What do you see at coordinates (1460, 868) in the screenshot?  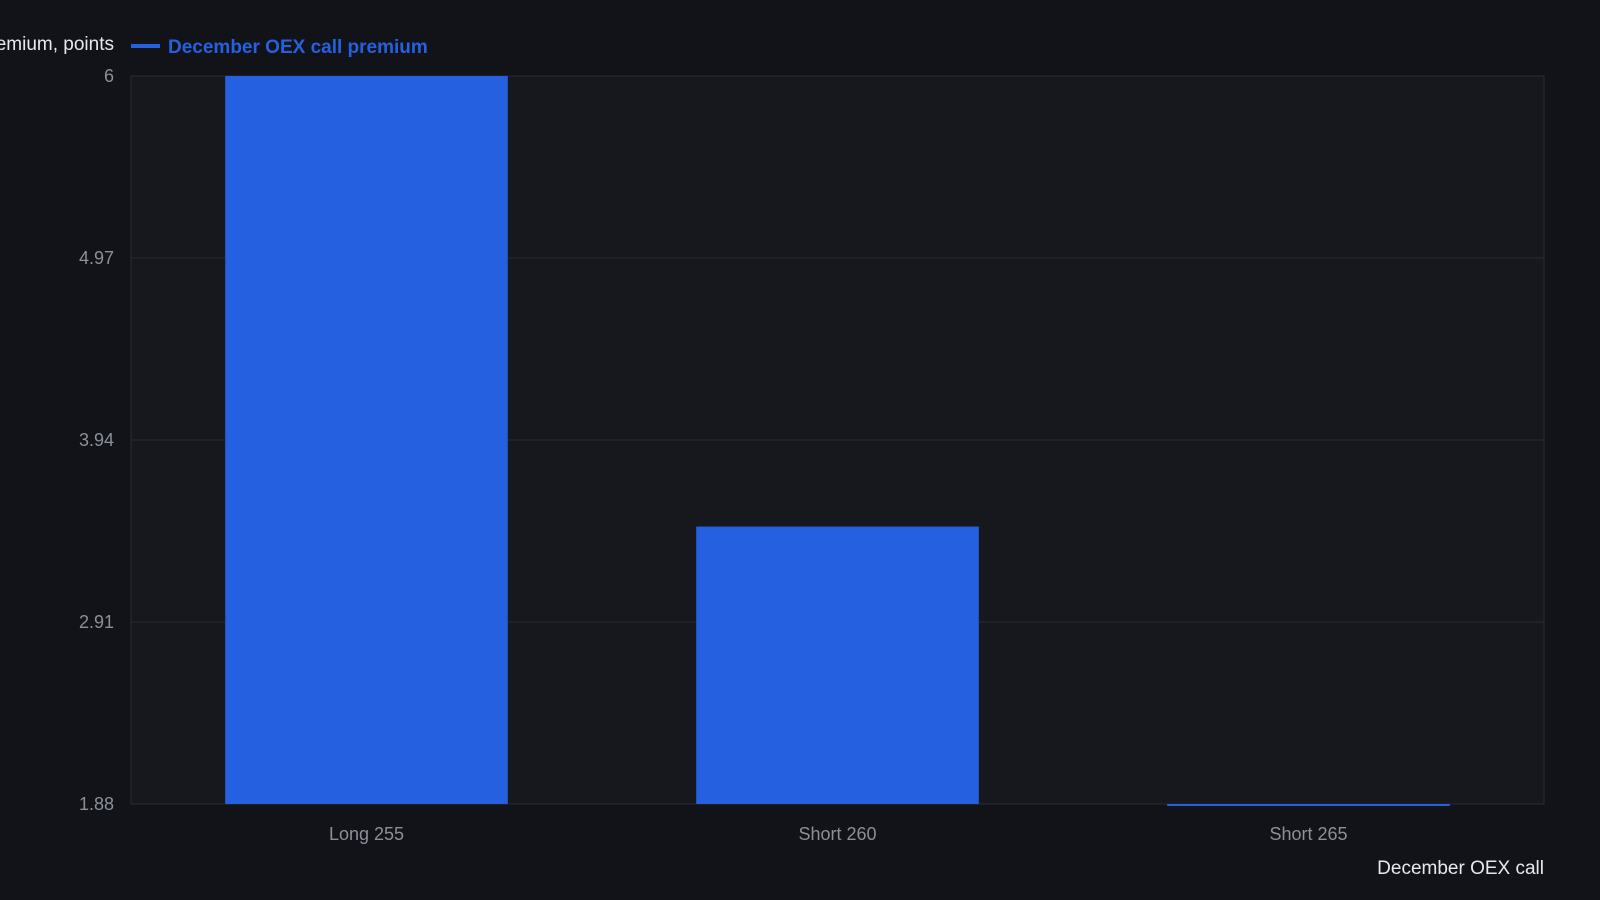 I see `x-axis-title: December OEX call` at bounding box center [1460, 868].